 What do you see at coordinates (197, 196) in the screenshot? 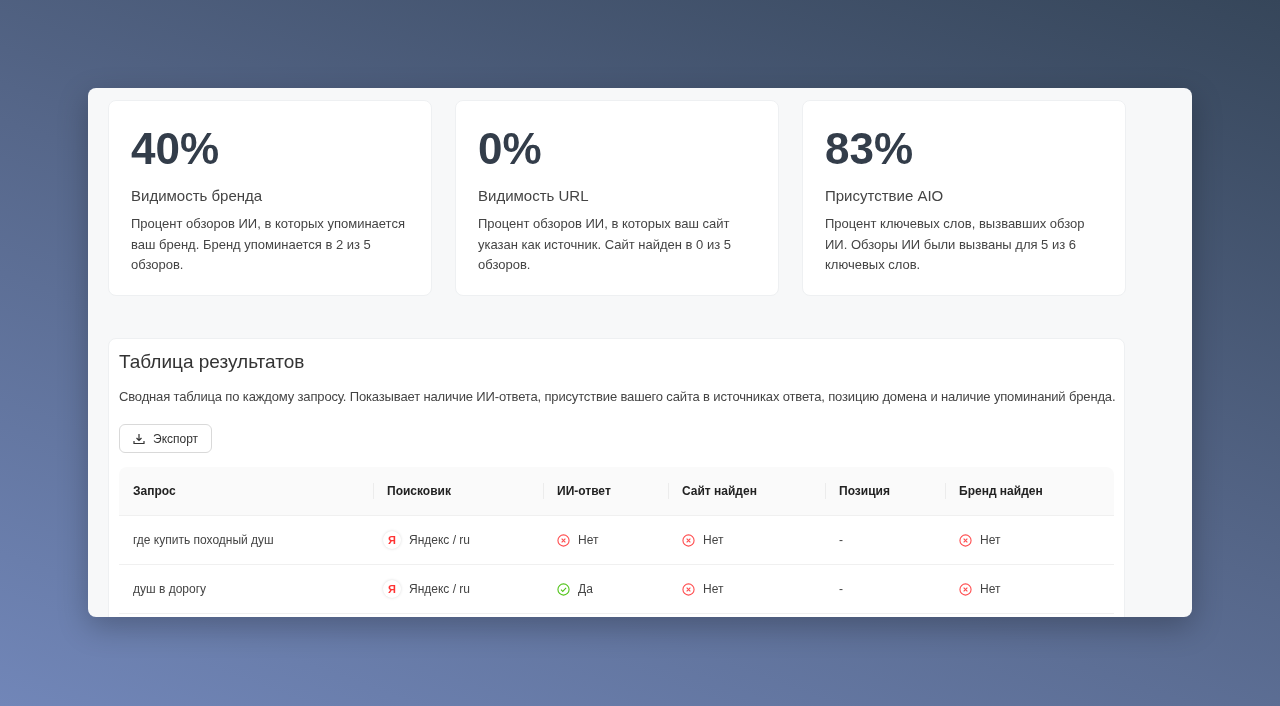
I see `metric-label: Видимость бренда` at bounding box center [197, 196].